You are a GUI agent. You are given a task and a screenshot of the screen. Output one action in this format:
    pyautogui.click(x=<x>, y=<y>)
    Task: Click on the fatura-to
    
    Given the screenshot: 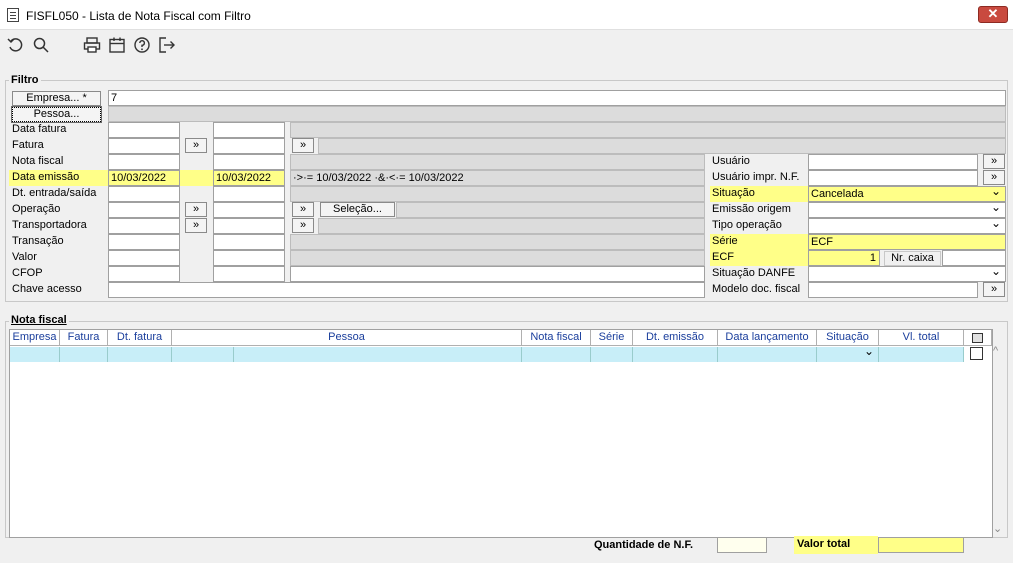 What is the action you would take?
    pyautogui.click(x=249, y=146)
    